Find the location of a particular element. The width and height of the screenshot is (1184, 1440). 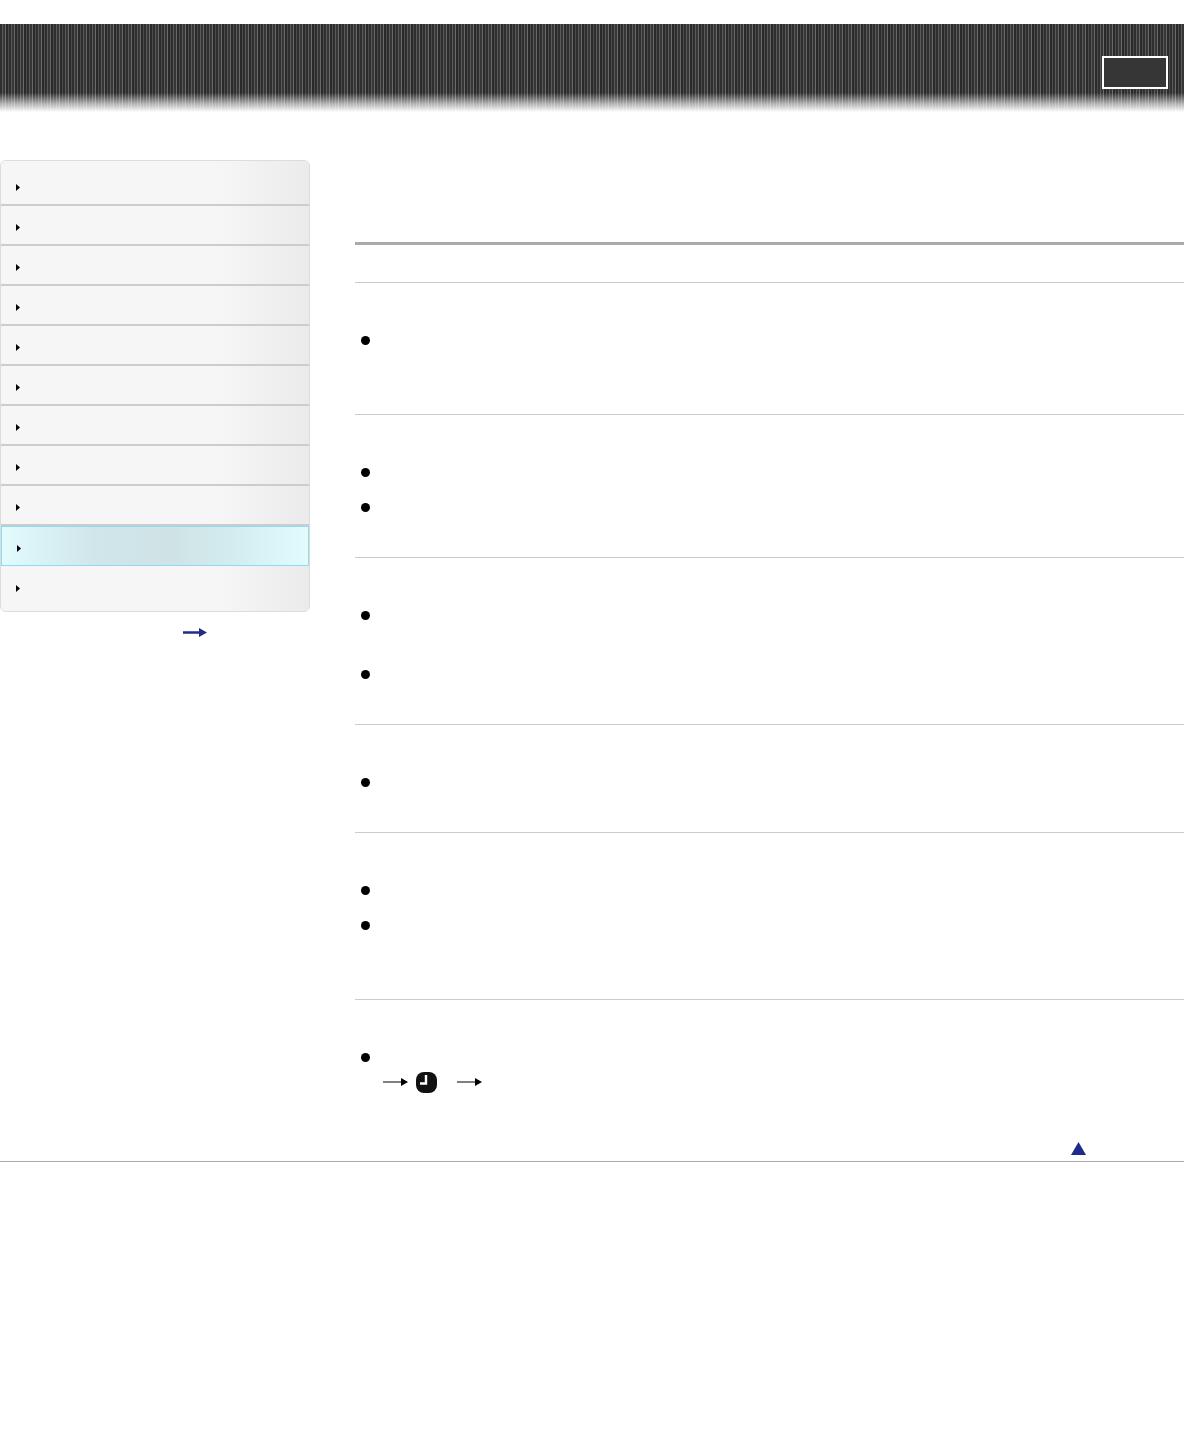

clock-icon is located at coordinates (426, 1082).